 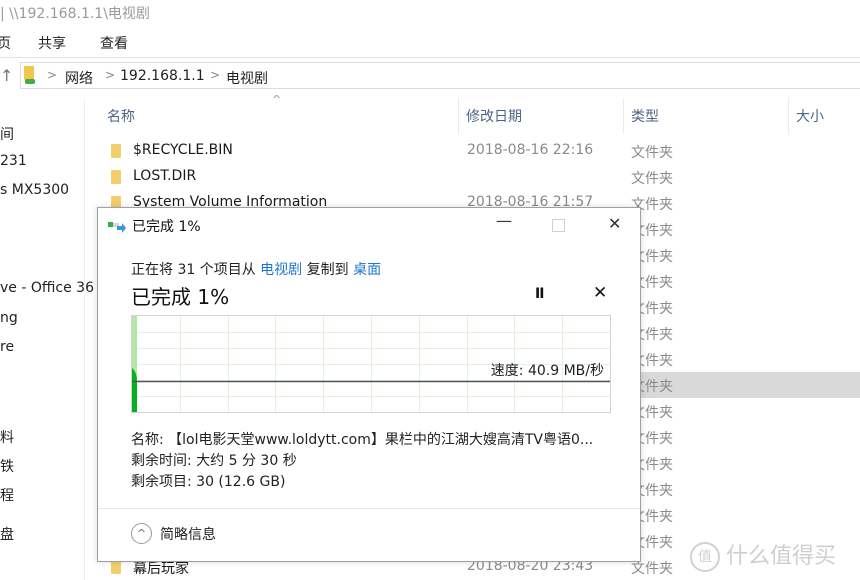 I want to click on destination-link: 桌面, so click(x=367, y=270).